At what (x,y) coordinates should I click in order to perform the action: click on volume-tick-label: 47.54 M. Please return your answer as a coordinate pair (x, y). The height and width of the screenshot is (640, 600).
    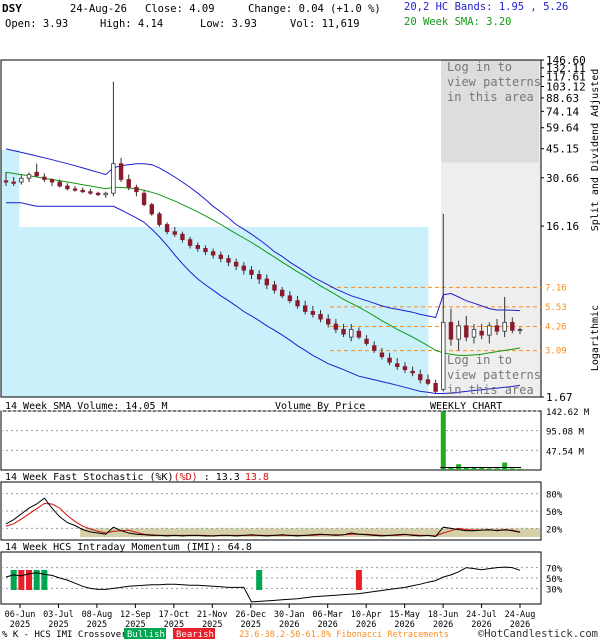
    Looking at the image, I should click on (565, 452).